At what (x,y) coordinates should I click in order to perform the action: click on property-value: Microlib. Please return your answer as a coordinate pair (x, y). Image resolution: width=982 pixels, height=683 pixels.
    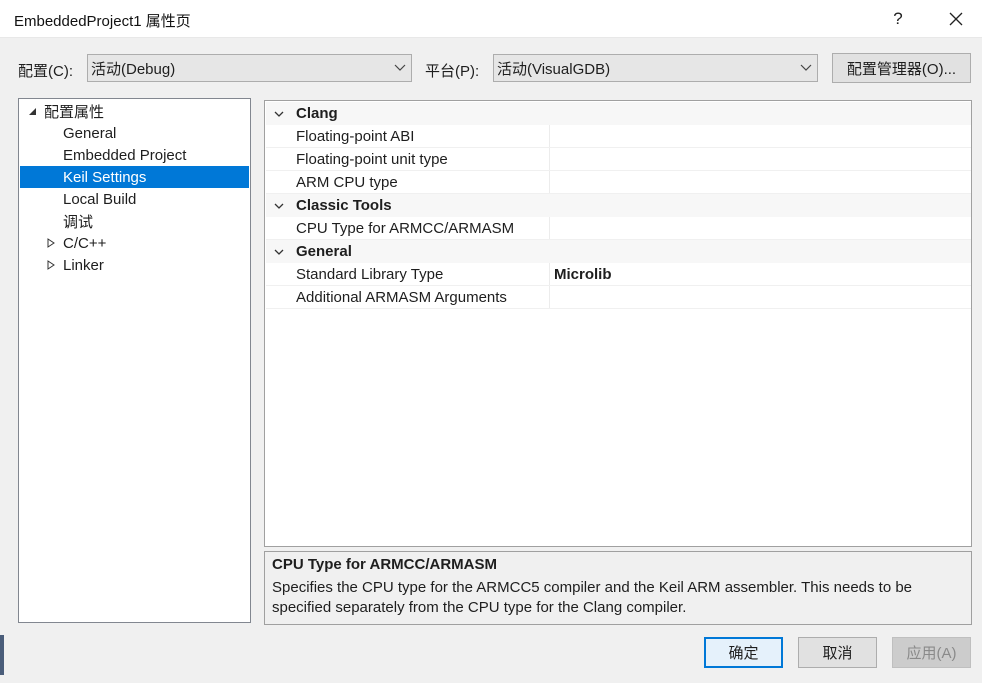
    Looking at the image, I should click on (760, 274).